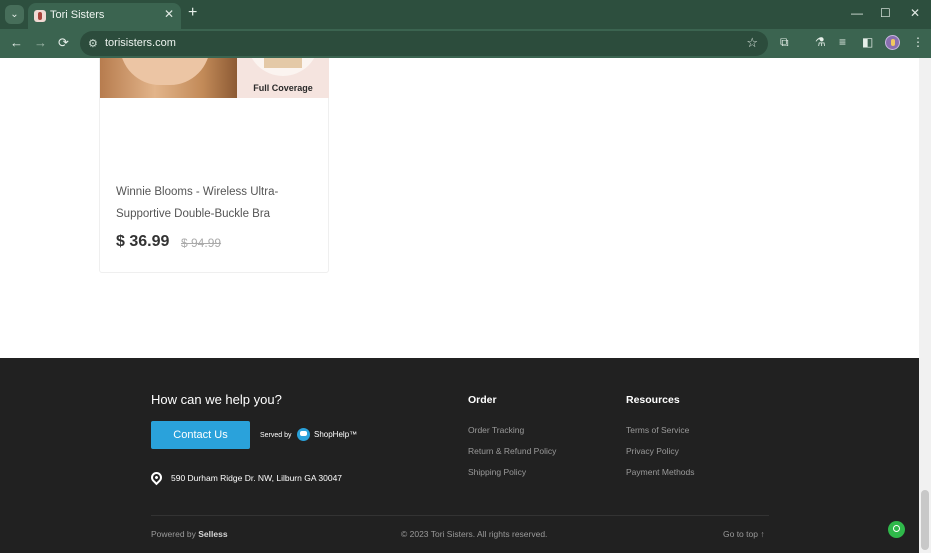 This screenshot has height=553, width=931. Describe the element at coordinates (424, 43) in the screenshot. I see `address-bar: ⚙ torisisters.com ☆` at that location.